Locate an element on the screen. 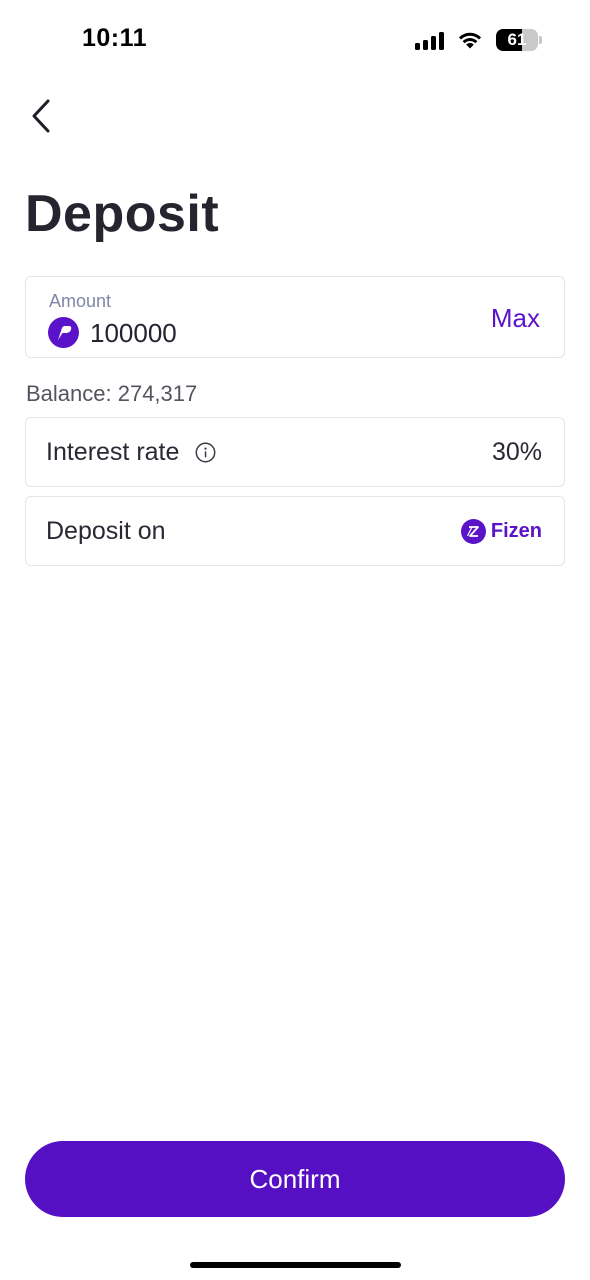 The image size is (590, 1280). wifi-icon is located at coordinates (470, 40).